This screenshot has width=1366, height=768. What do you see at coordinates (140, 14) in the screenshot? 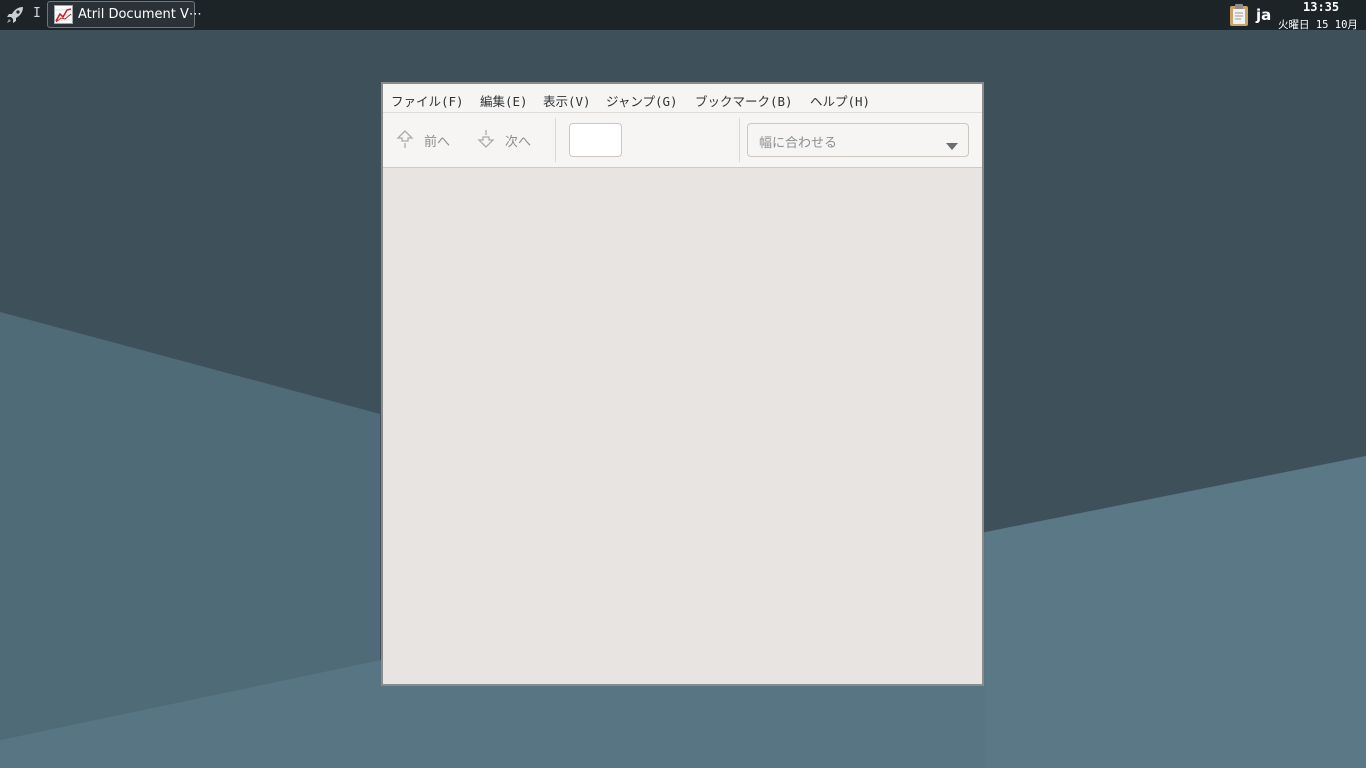
I see `taskbar-button-label: Atril Document V⋯` at bounding box center [140, 14].